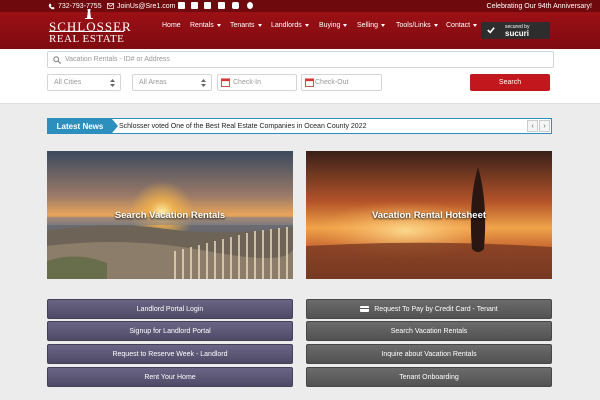 Image resolution: width=600 pixels, height=400 pixels. What do you see at coordinates (51, 6) in the screenshot?
I see `phone-icon` at bounding box center [51, 6].